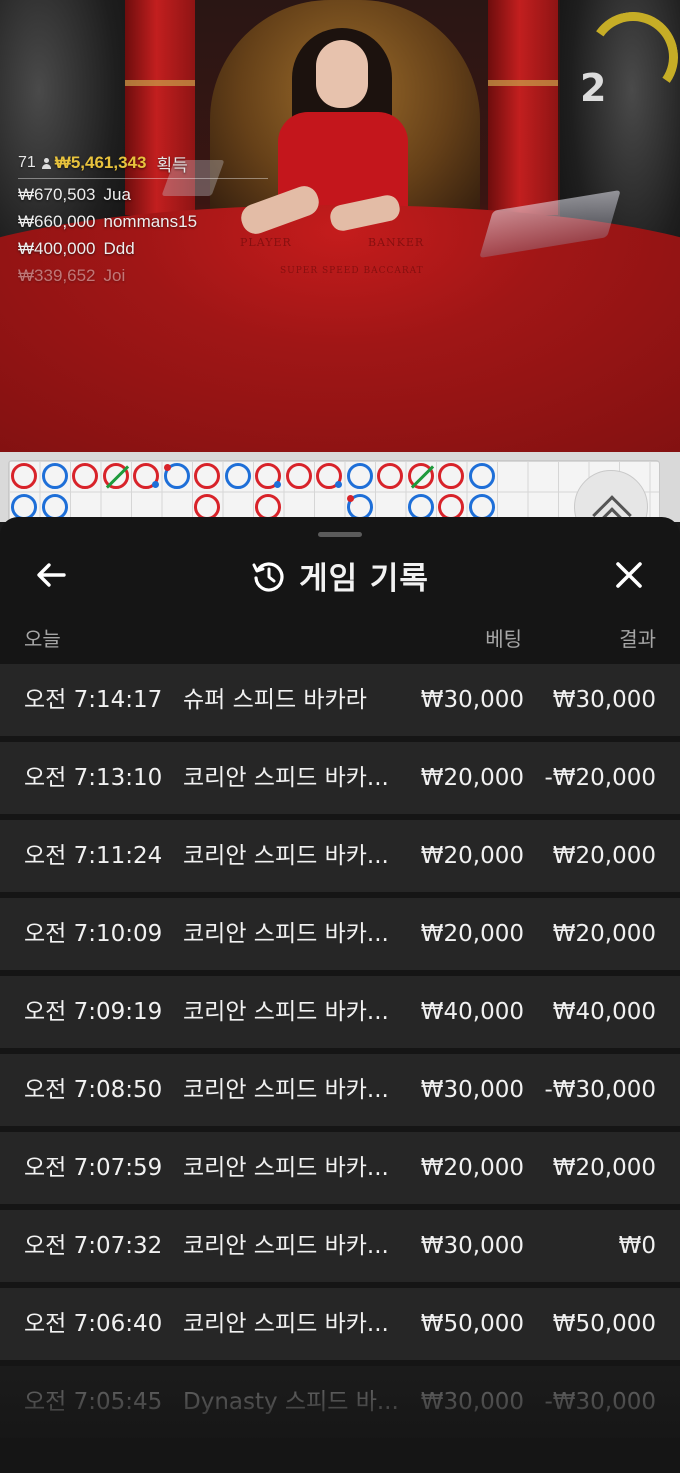  I want to click on round-time: 오전 7:13:10, so click(93, 778).